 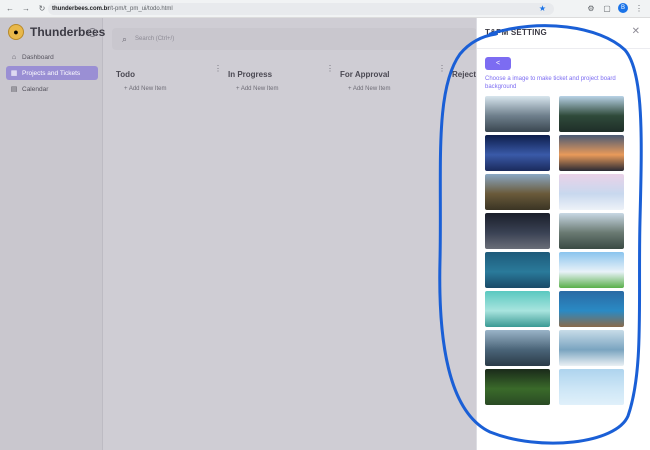 What do you see at coordinates (517, 387) in the screenshot?
I see `background-thumbnail-green-field` at bounding box center [517, 387].